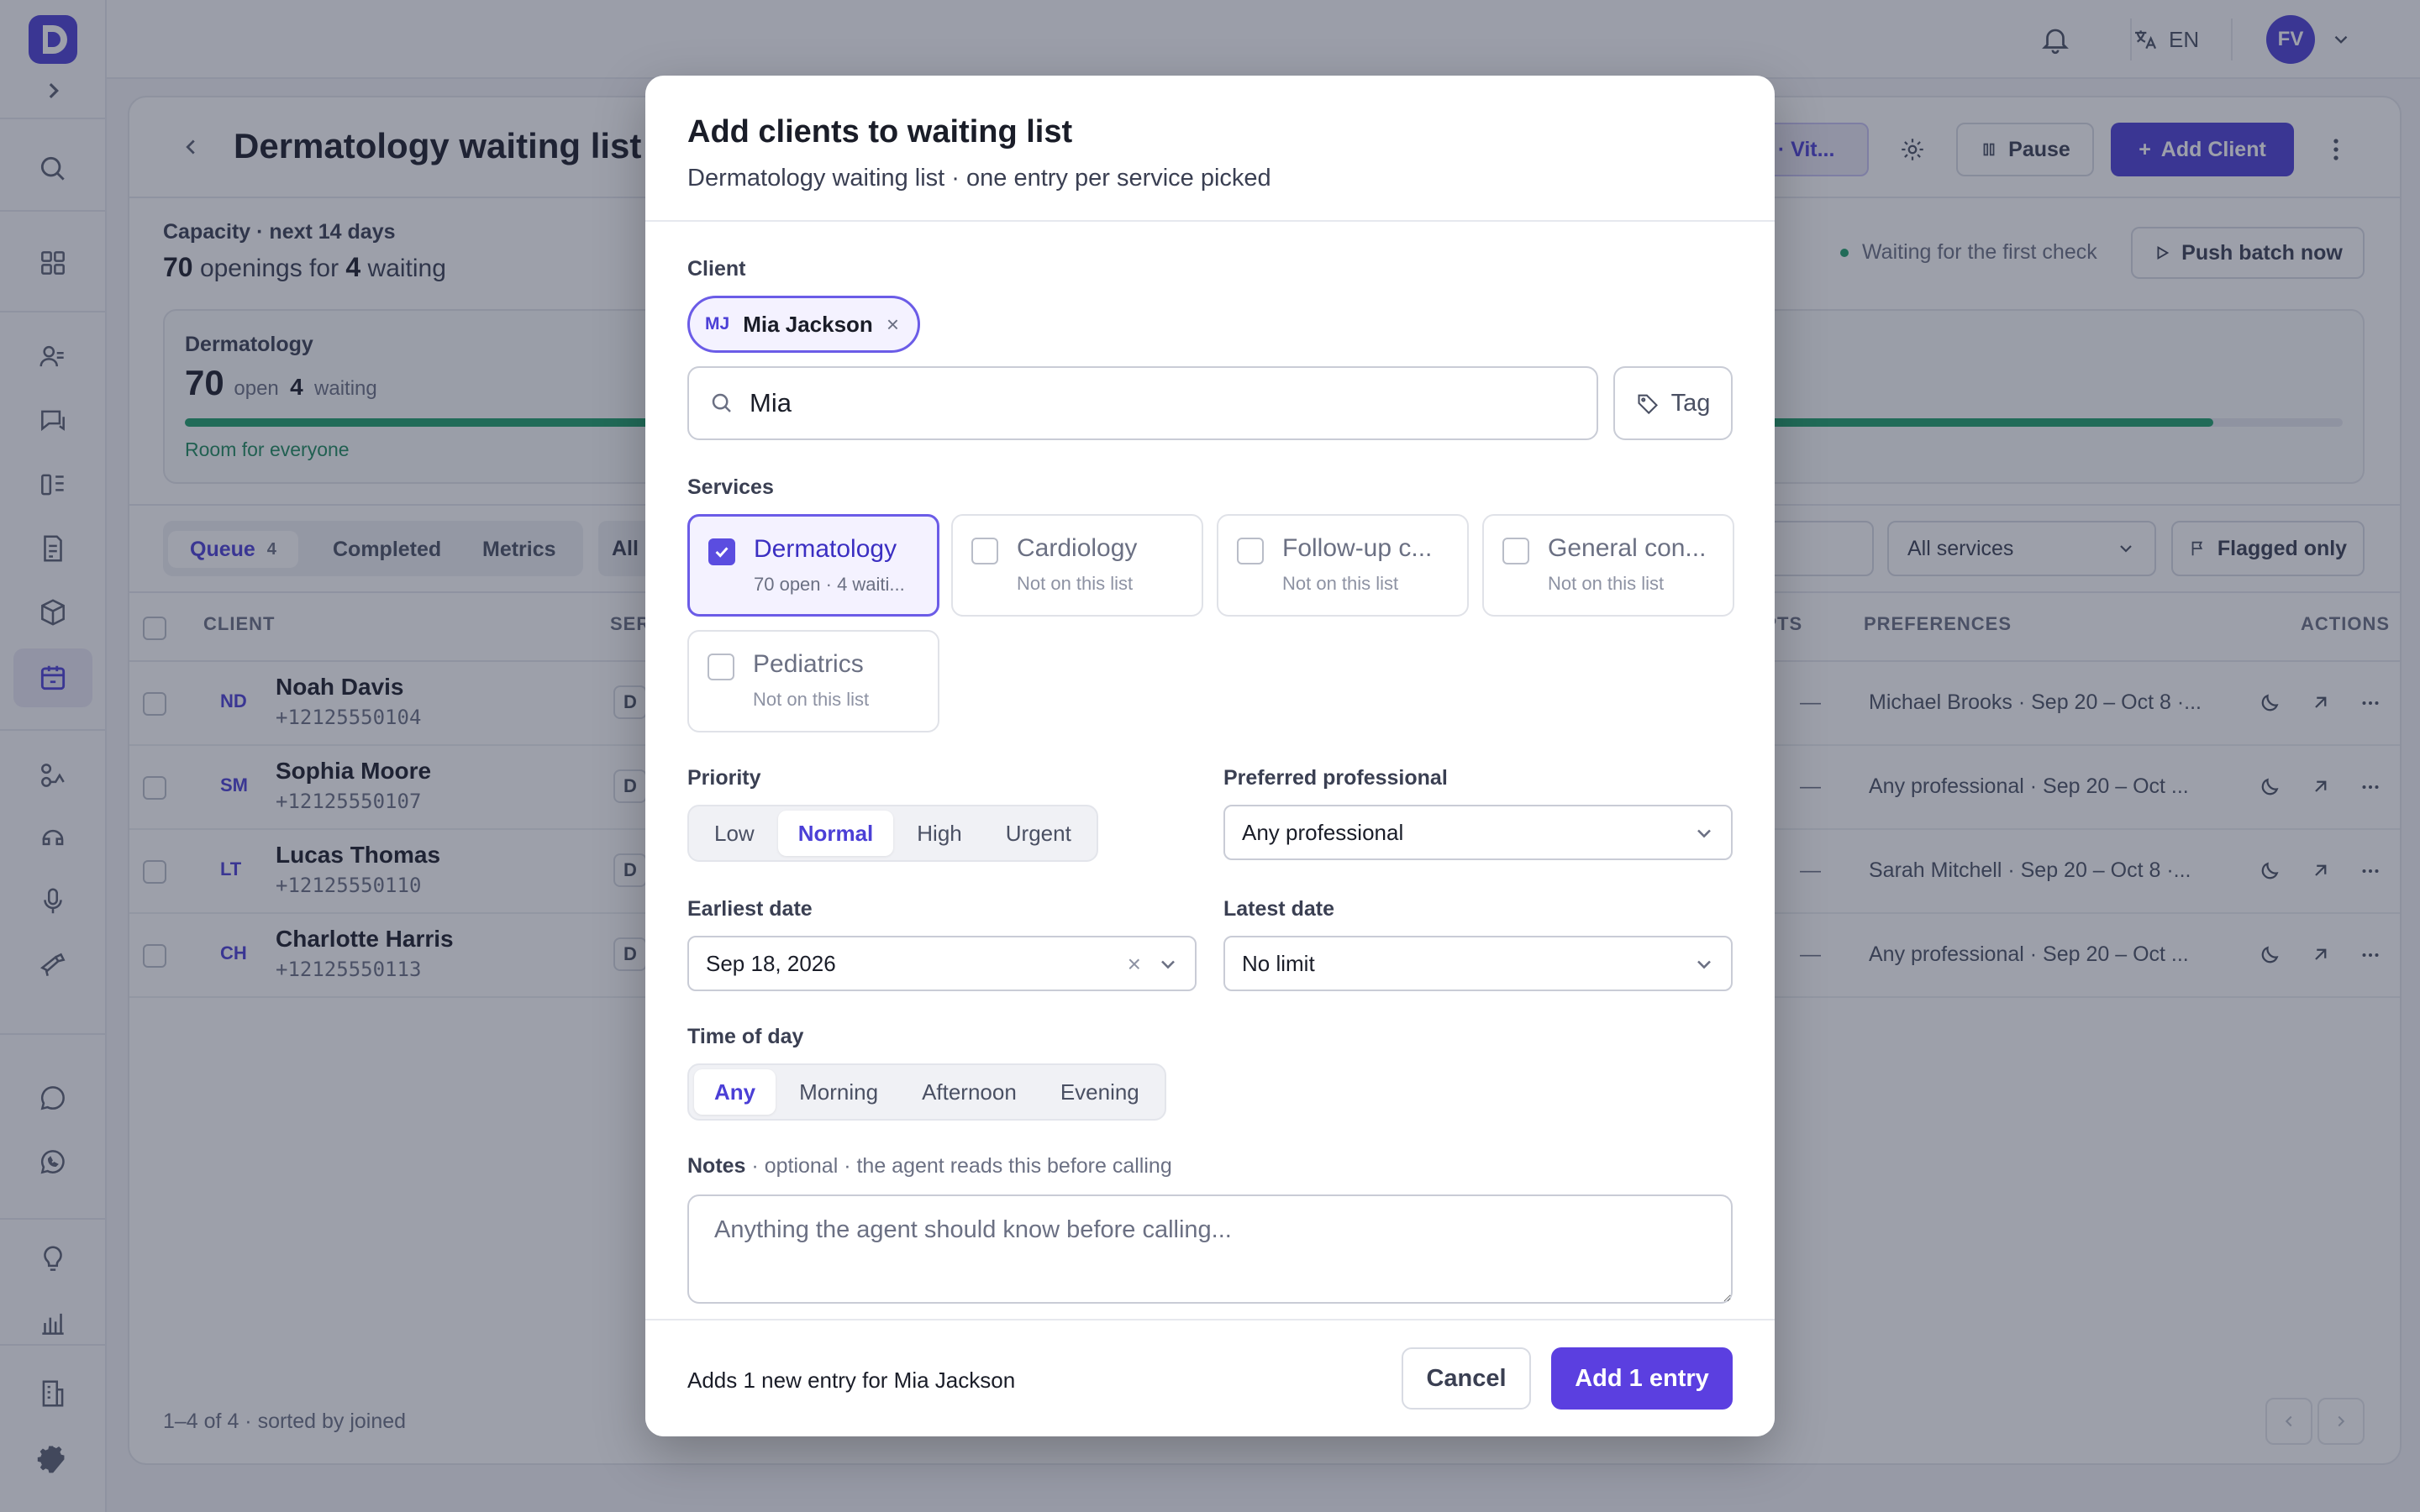 This screenshot has height=1512, width=2420. I want to click on service-option: Pediatrics Not on this list, so click(813, 681).